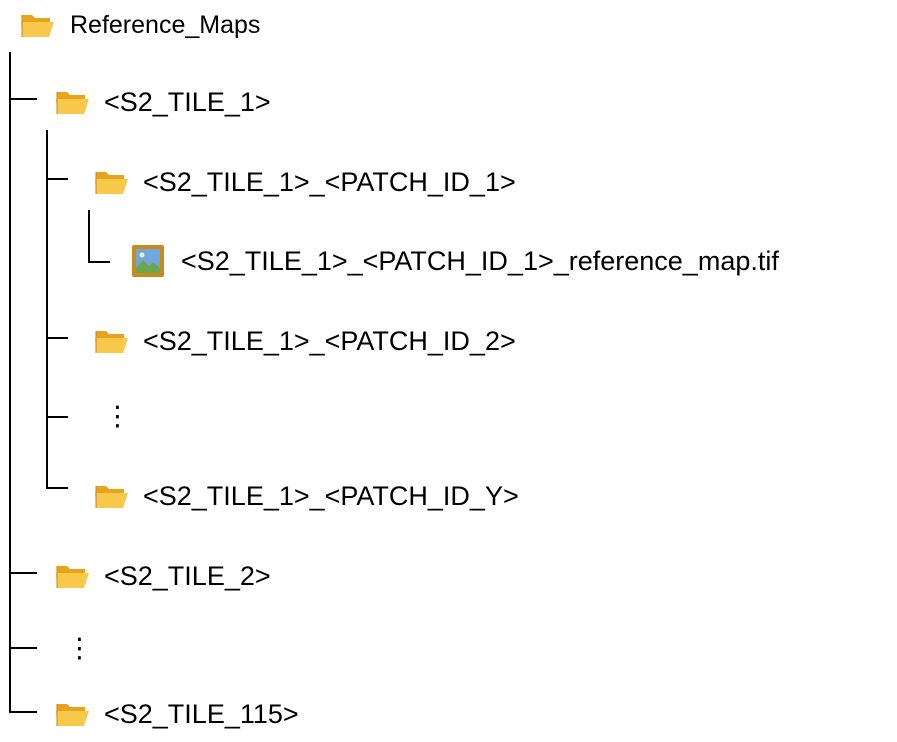  I want to click on tree-line-root-vertical, so click(10, 382).